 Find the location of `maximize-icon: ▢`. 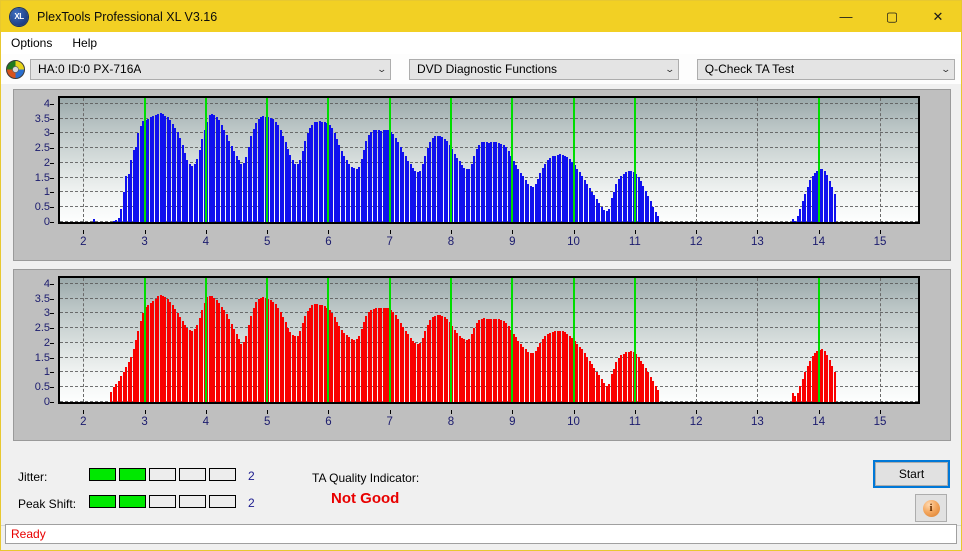

maximize-icon: ▢ is located at coordinates (892, 16).